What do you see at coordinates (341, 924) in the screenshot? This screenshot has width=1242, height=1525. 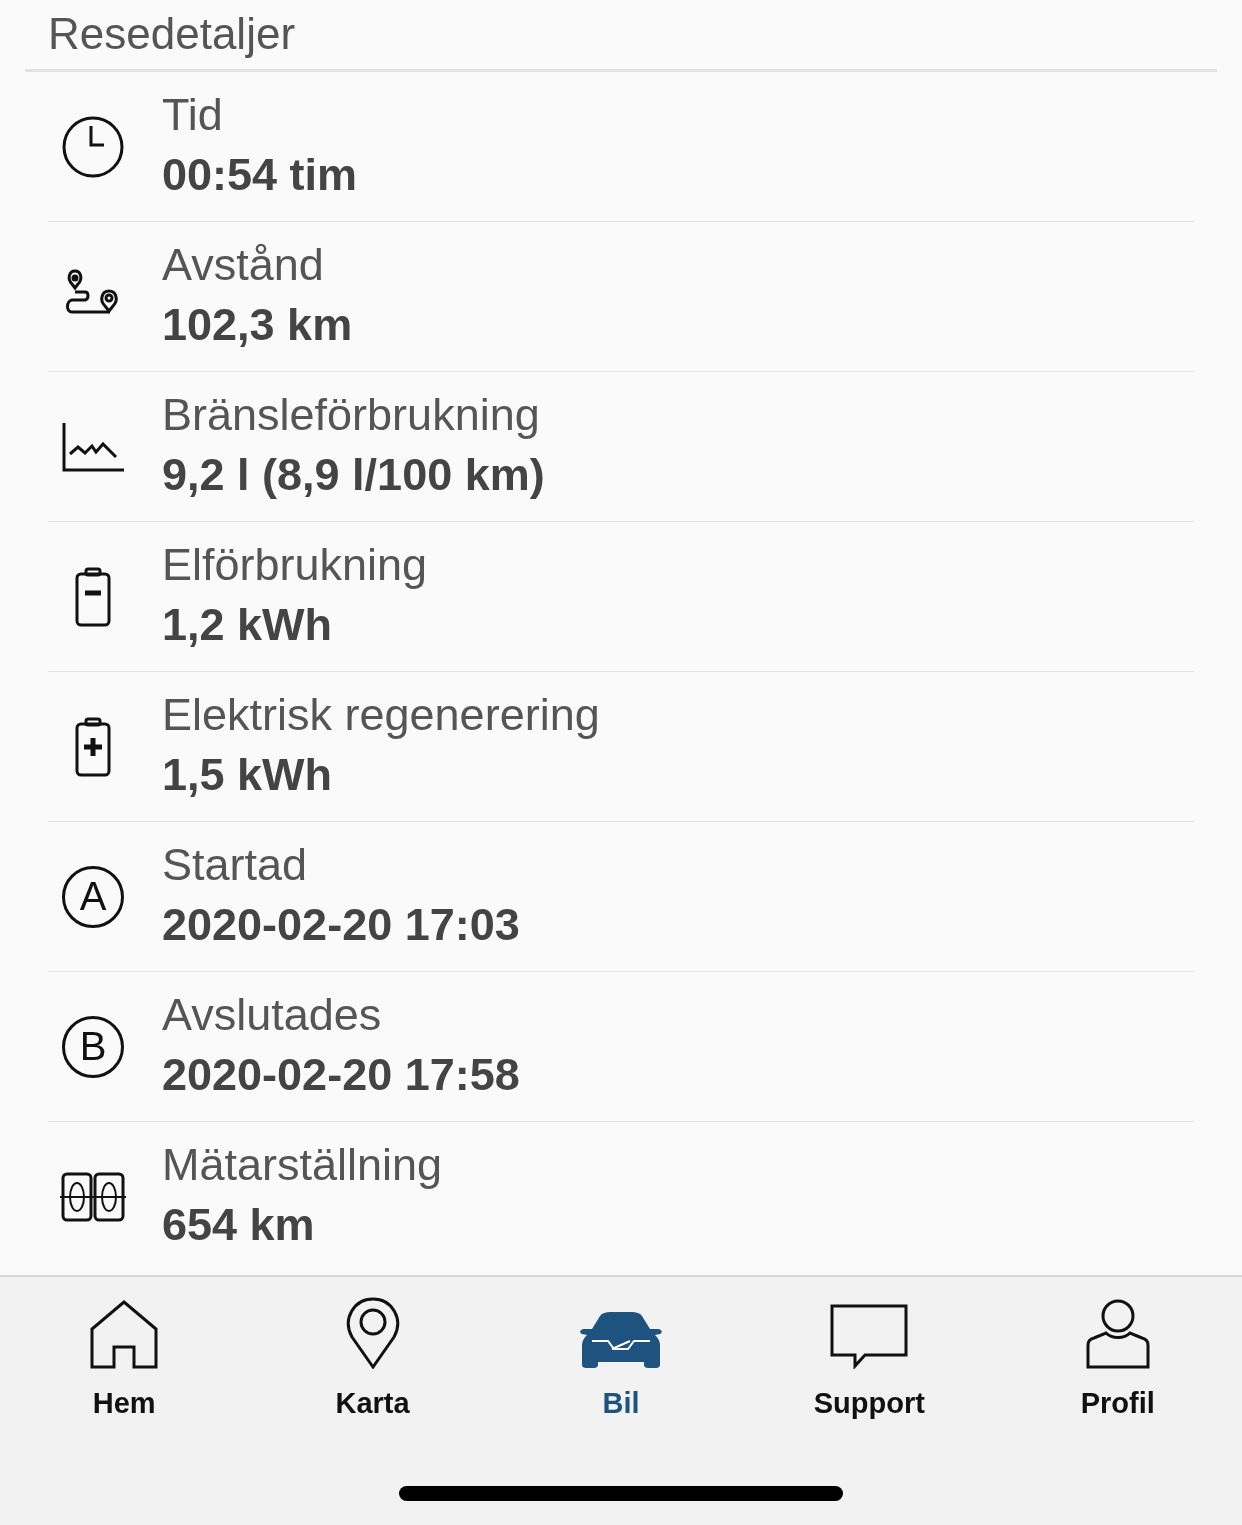 I see `detail-value: 2020-02-20 17:03` at bounding box center [341, 924].